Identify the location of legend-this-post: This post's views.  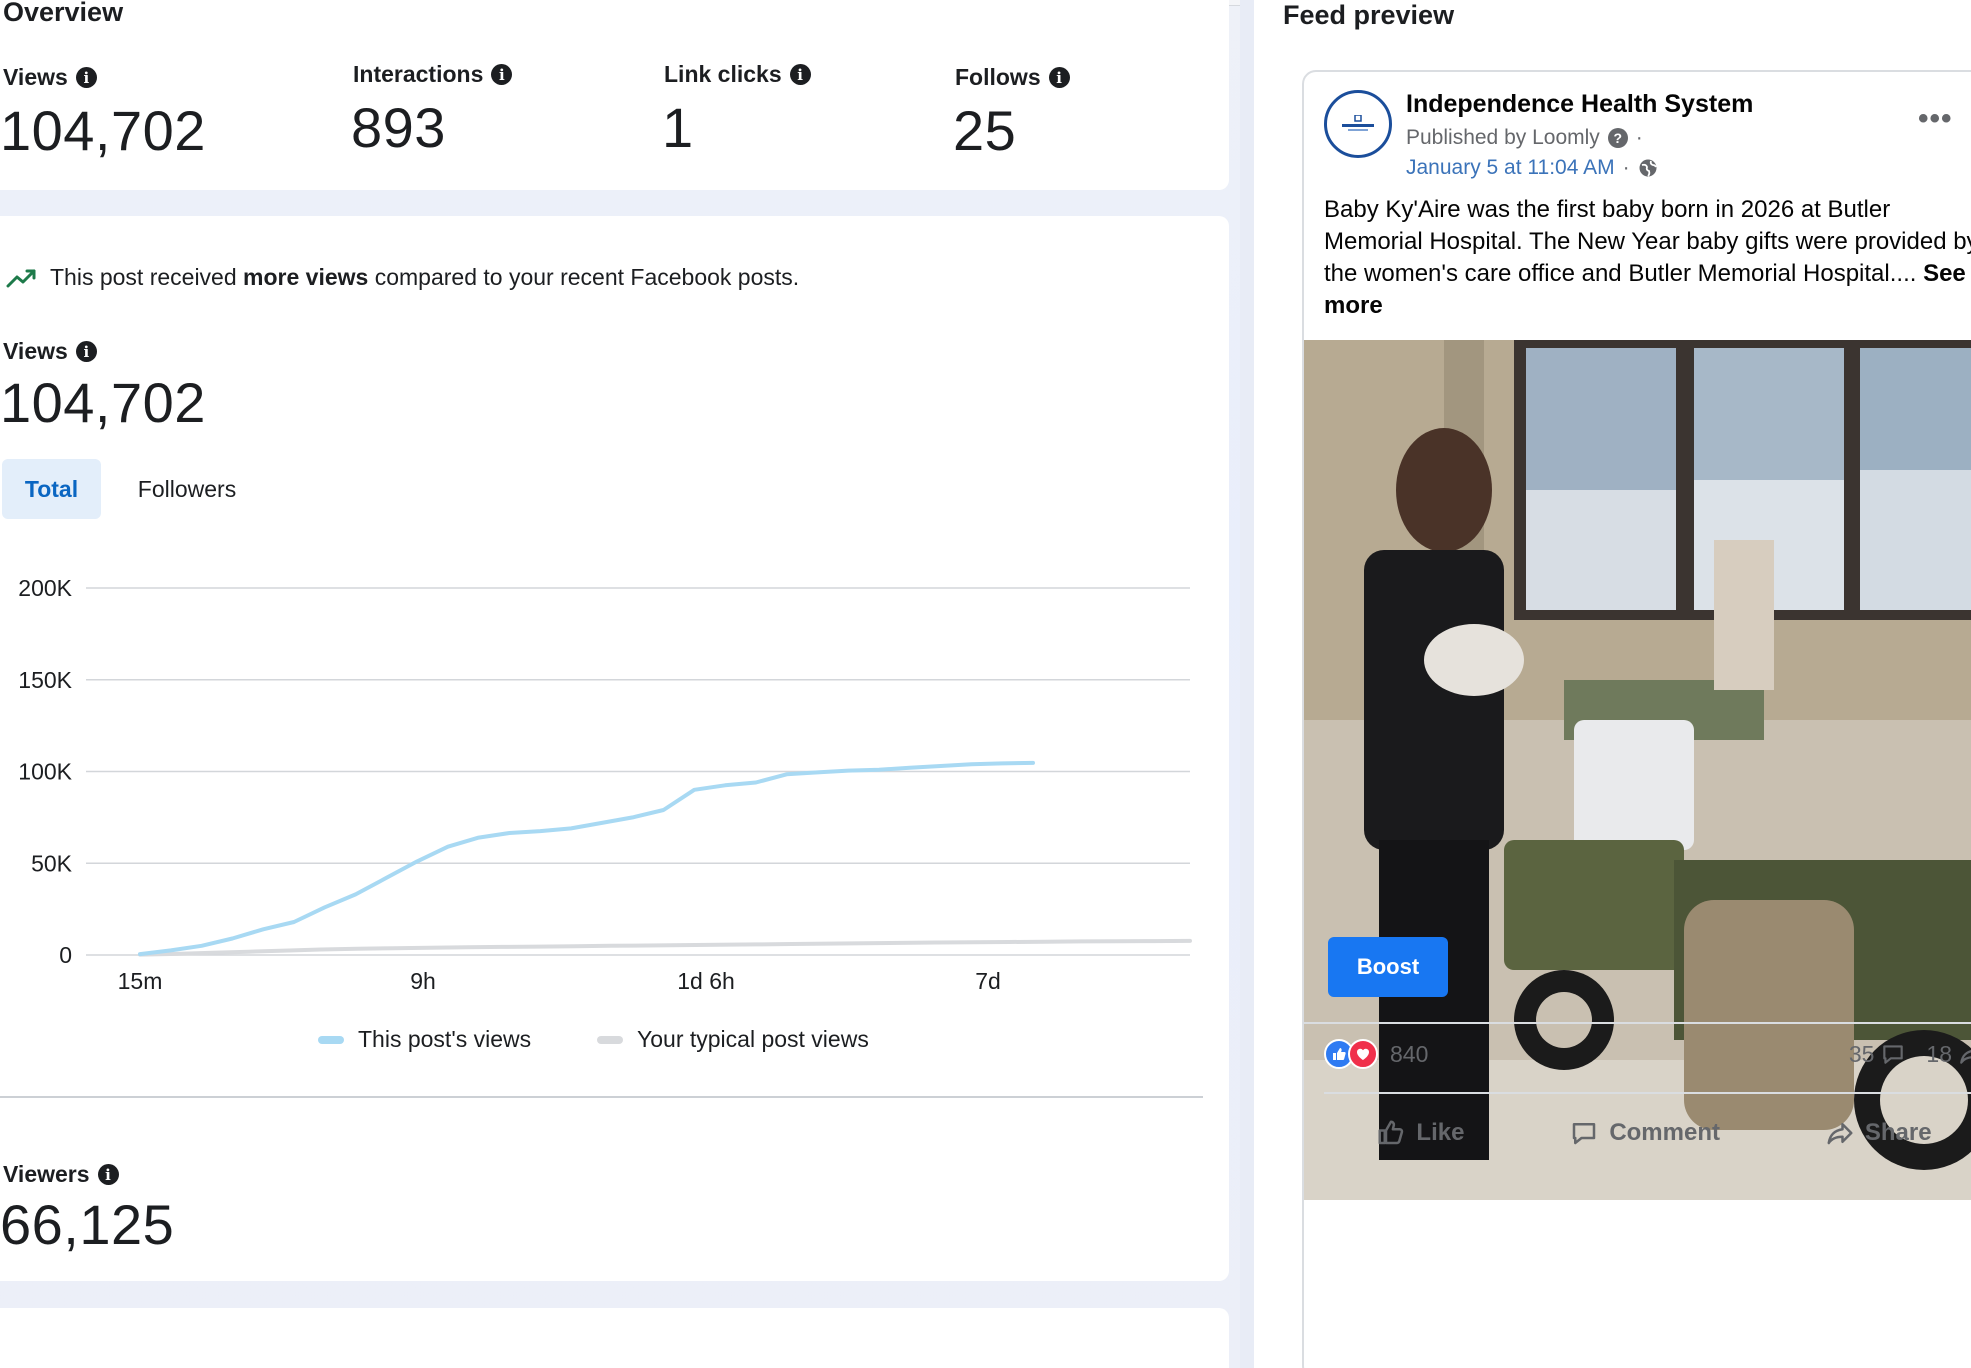
(424, 1039).